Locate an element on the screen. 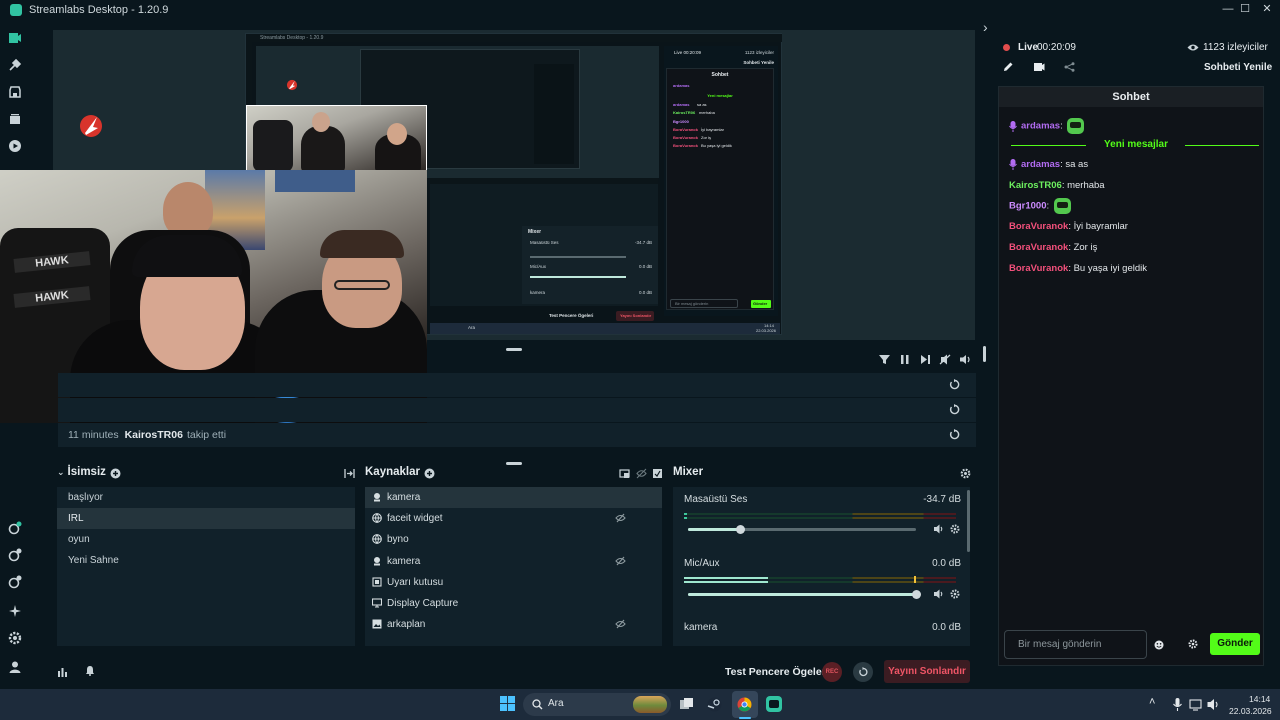  settings-icon is located at coordinates (15, 638).